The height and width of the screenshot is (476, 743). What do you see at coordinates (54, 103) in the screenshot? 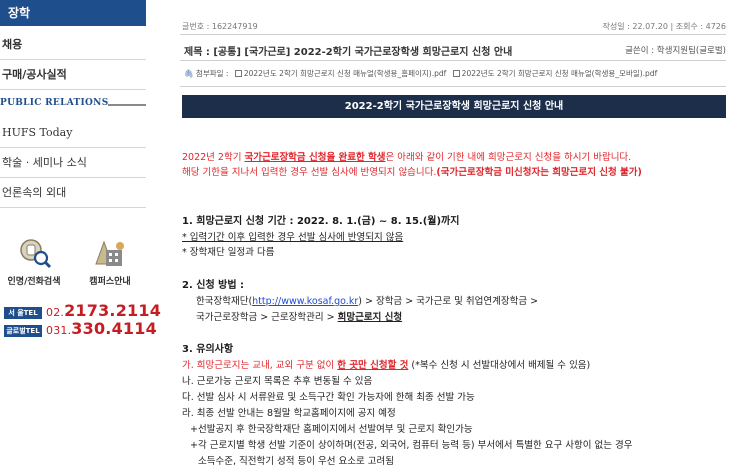
I see `sidebar-section-label: PUBLIC RELATIONS` at bounding box center [54, 103].